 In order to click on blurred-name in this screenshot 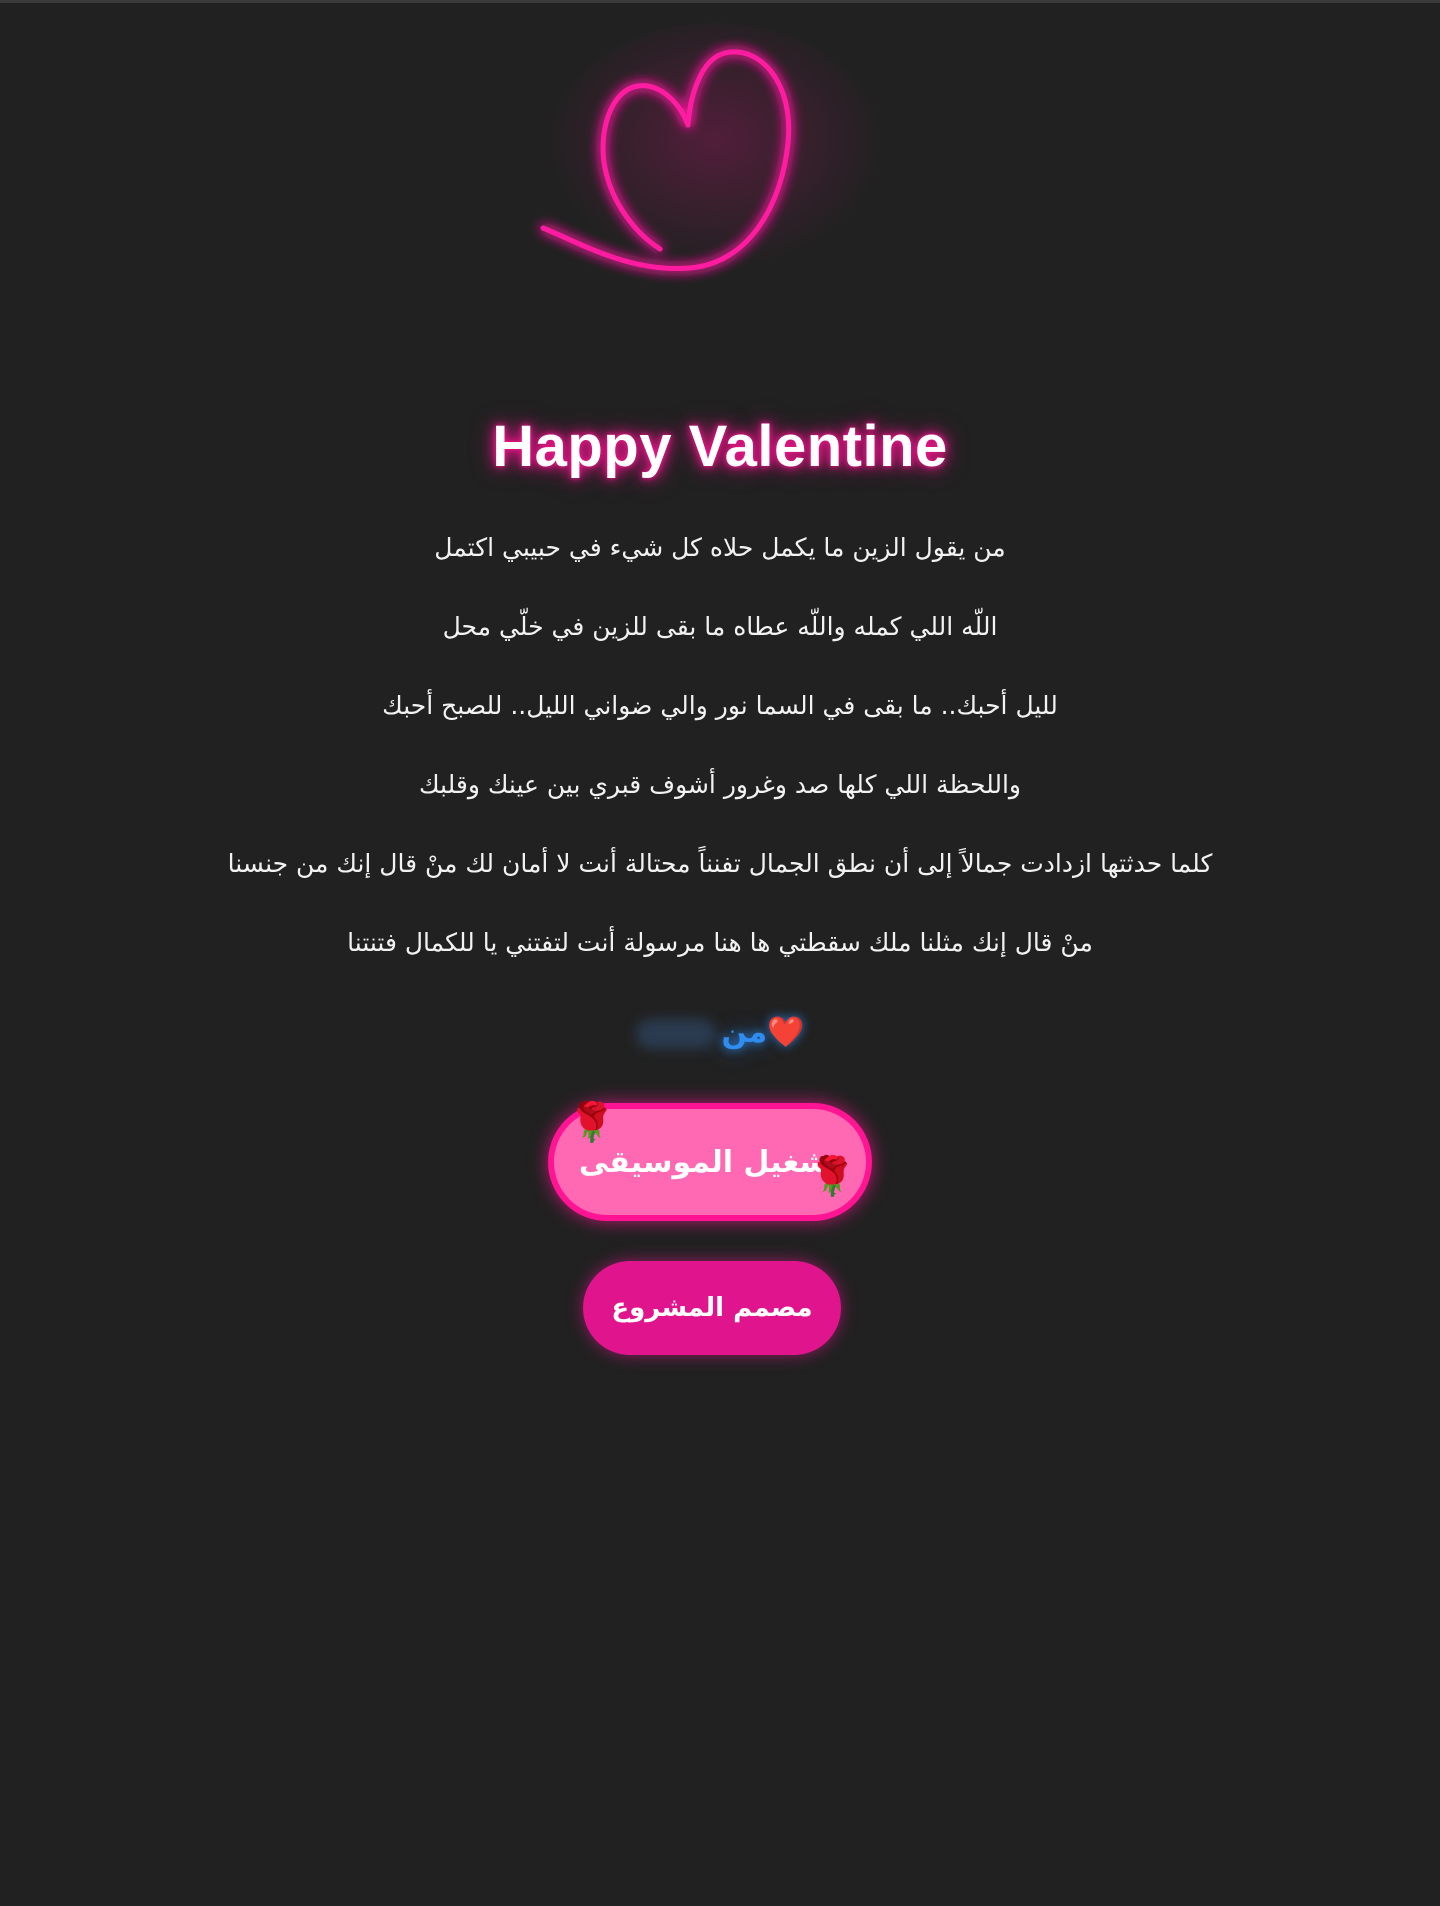, I will do `click(675, 1033)`.